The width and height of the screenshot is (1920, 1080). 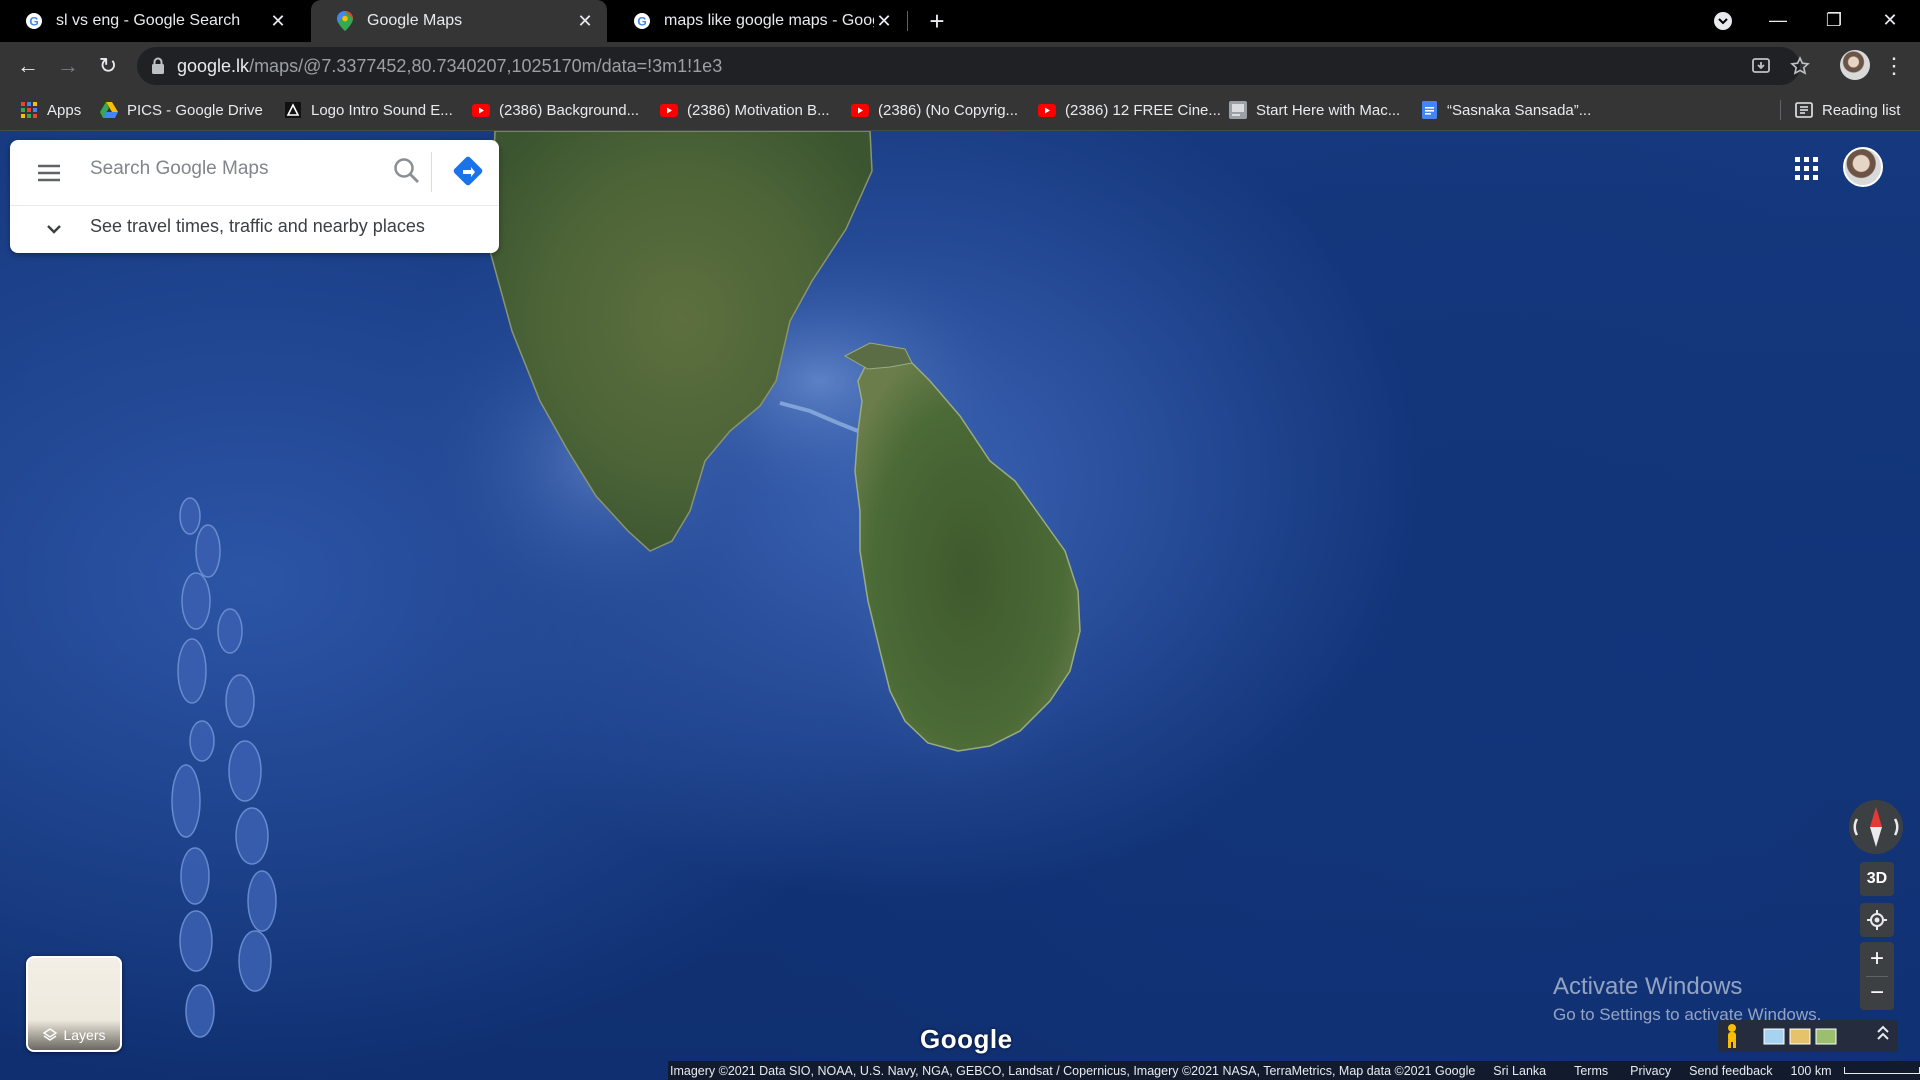 What do you see at coordinates (29, 110) in the screenshot?
I see `apps-grid-icon` at bounding box center [29, 110].